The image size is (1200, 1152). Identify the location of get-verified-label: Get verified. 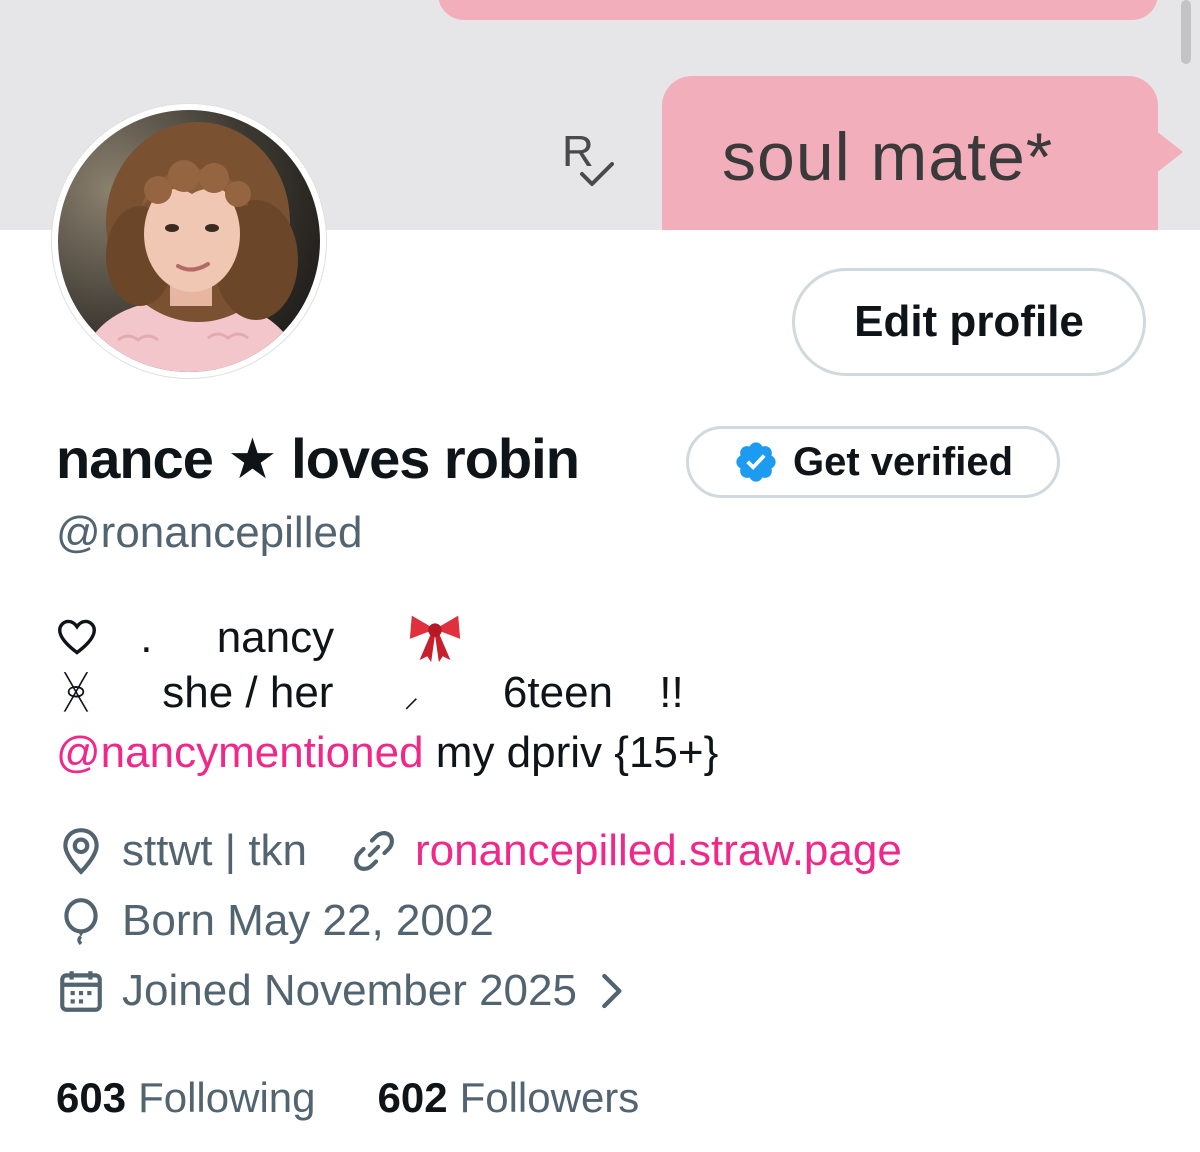
(903, 461).